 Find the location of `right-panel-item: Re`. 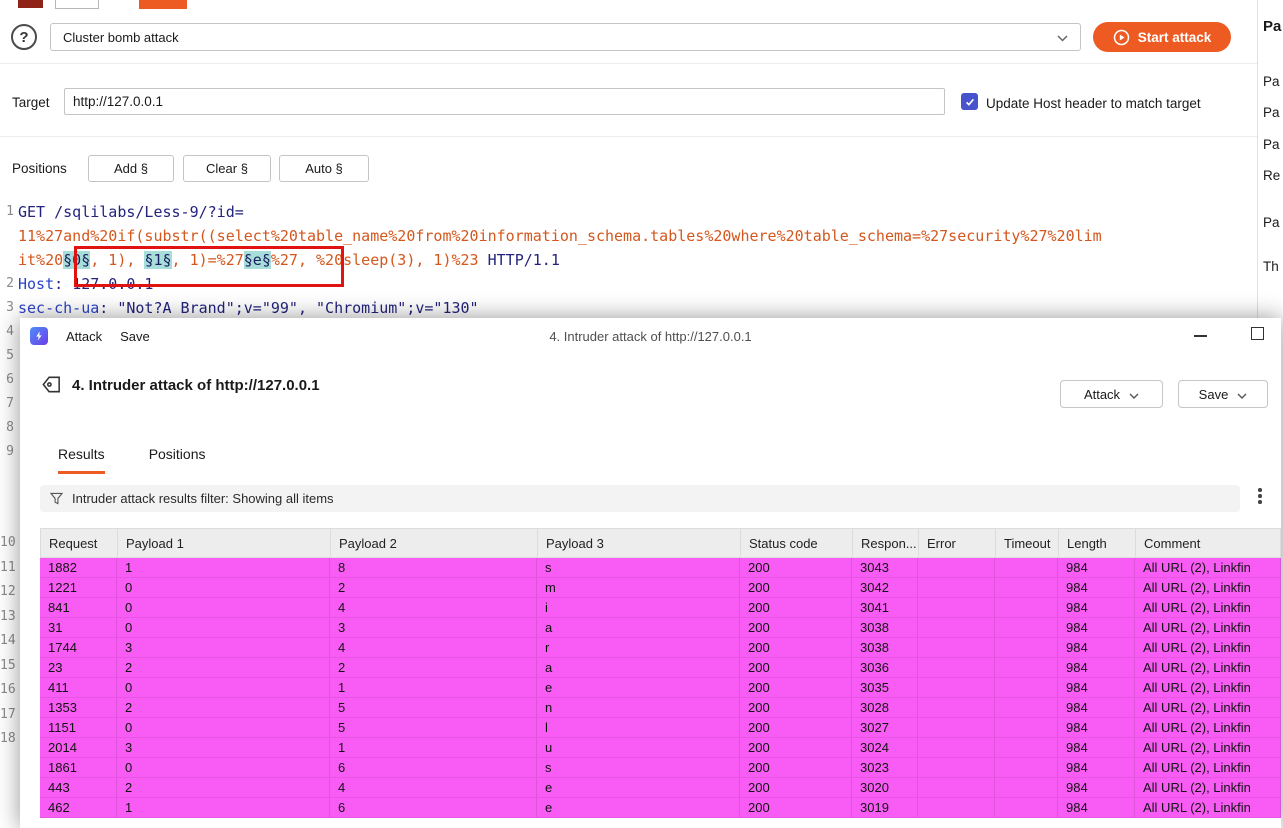

right-panel-item: Re is located at coordinates (1271, 175).